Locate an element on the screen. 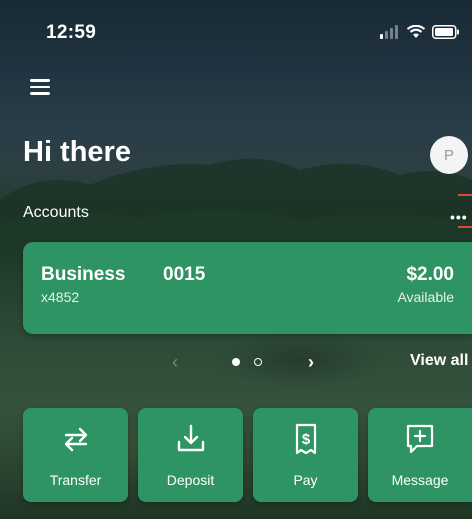  account-balance-label: Available is located at coordinates (425, 297).